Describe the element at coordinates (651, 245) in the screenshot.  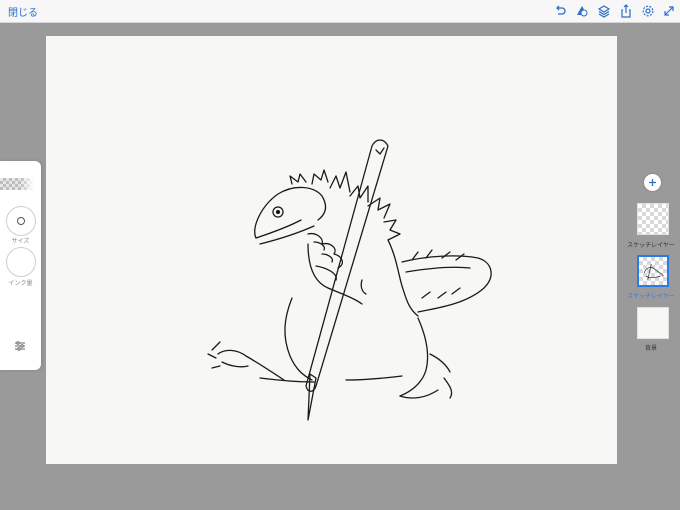
I see `layer-label: スケッチレイヤー` at that location.